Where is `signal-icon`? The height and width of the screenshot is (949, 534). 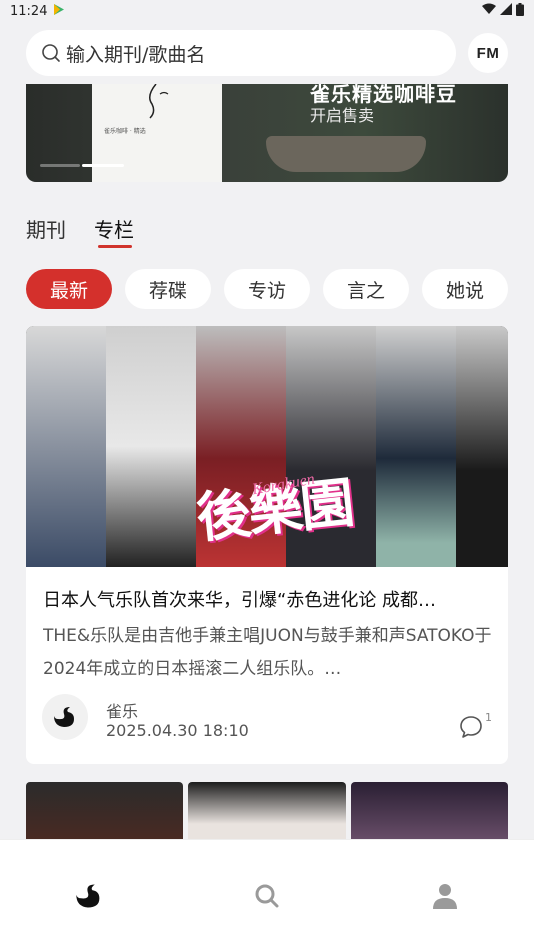 signal-icon is located at coordinates (506, 11).